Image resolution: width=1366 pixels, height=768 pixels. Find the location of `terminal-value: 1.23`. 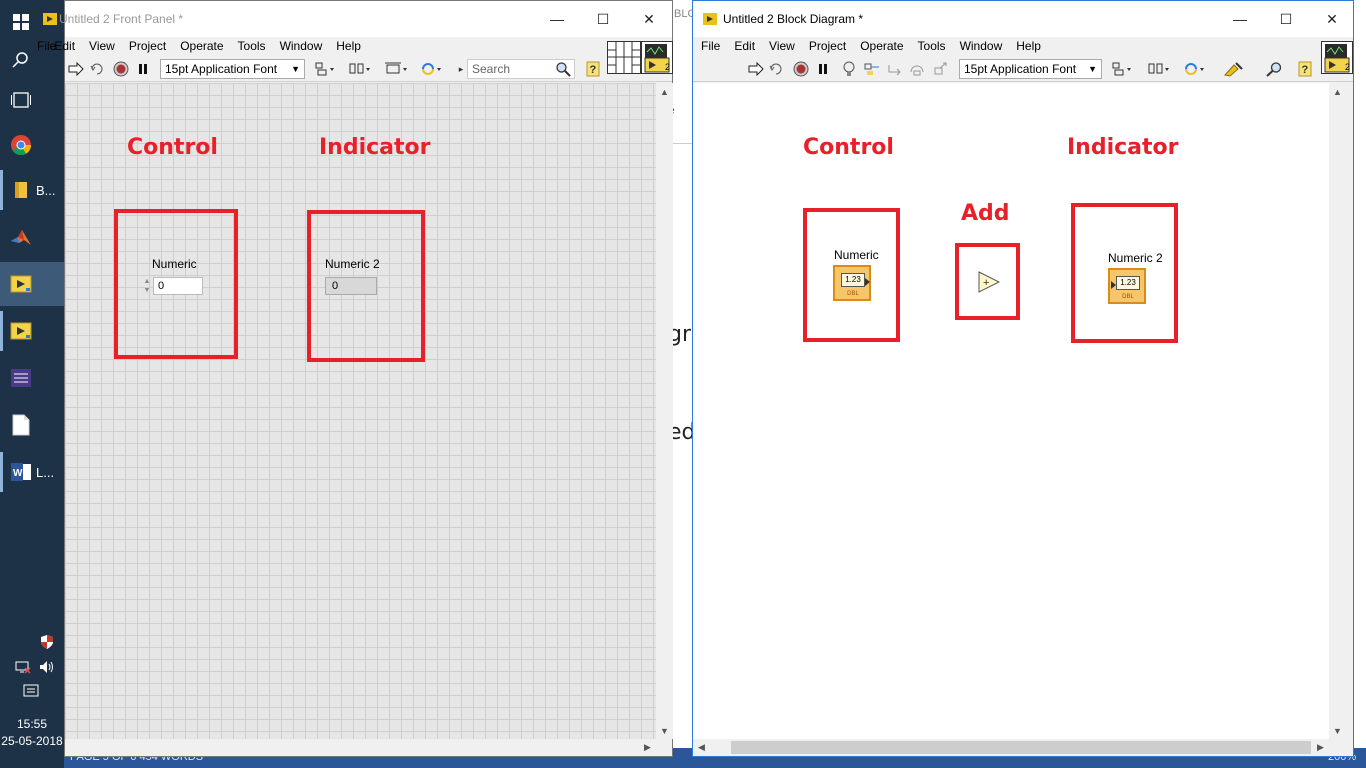

terminal-value: 1.23 is located at coordinates (853, 280).